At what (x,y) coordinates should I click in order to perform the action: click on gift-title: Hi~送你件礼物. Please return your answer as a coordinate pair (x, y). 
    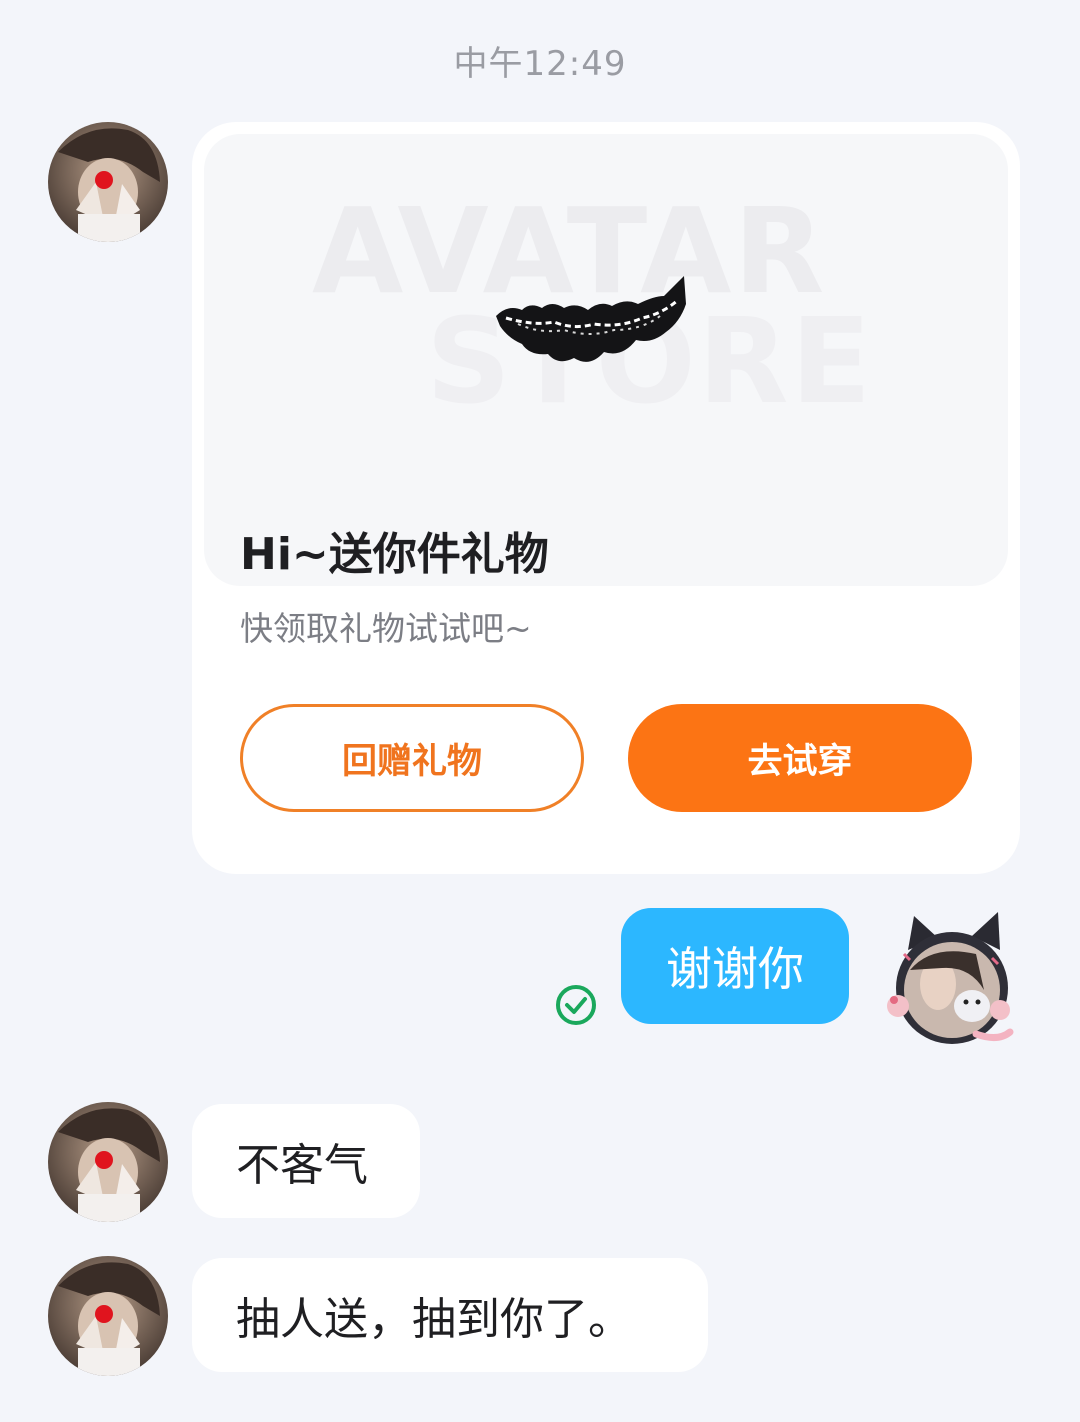
    Looking at the image, I should click on (394, 554).